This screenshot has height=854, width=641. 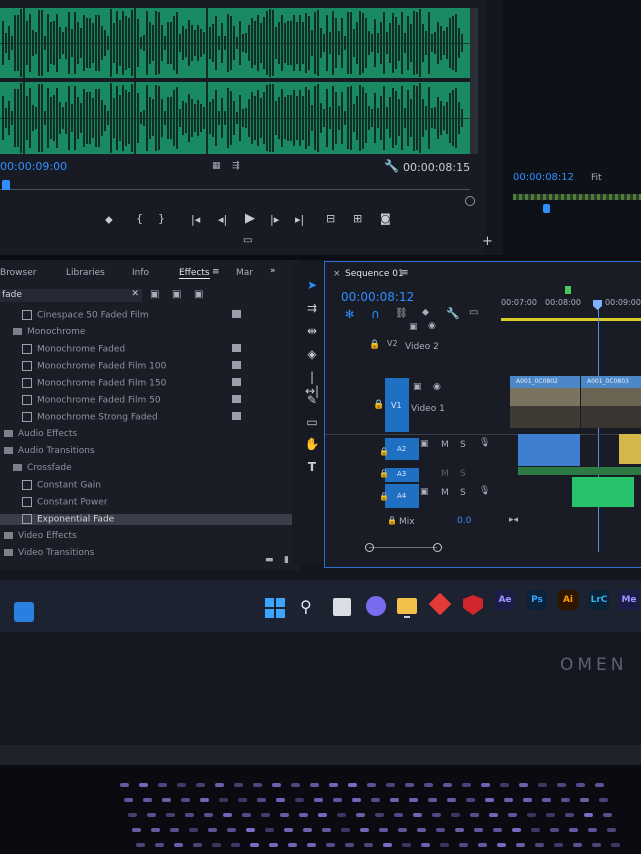 I want to click on lock-a4-icon: 🔒, so click(x=384, y=496).